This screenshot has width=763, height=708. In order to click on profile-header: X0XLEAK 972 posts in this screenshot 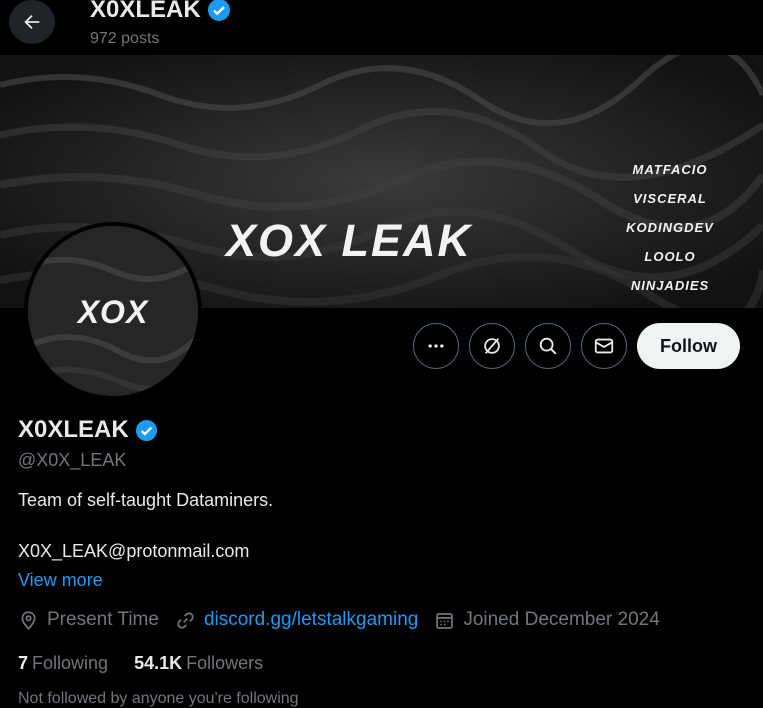, I will do `click(381, 27)`.